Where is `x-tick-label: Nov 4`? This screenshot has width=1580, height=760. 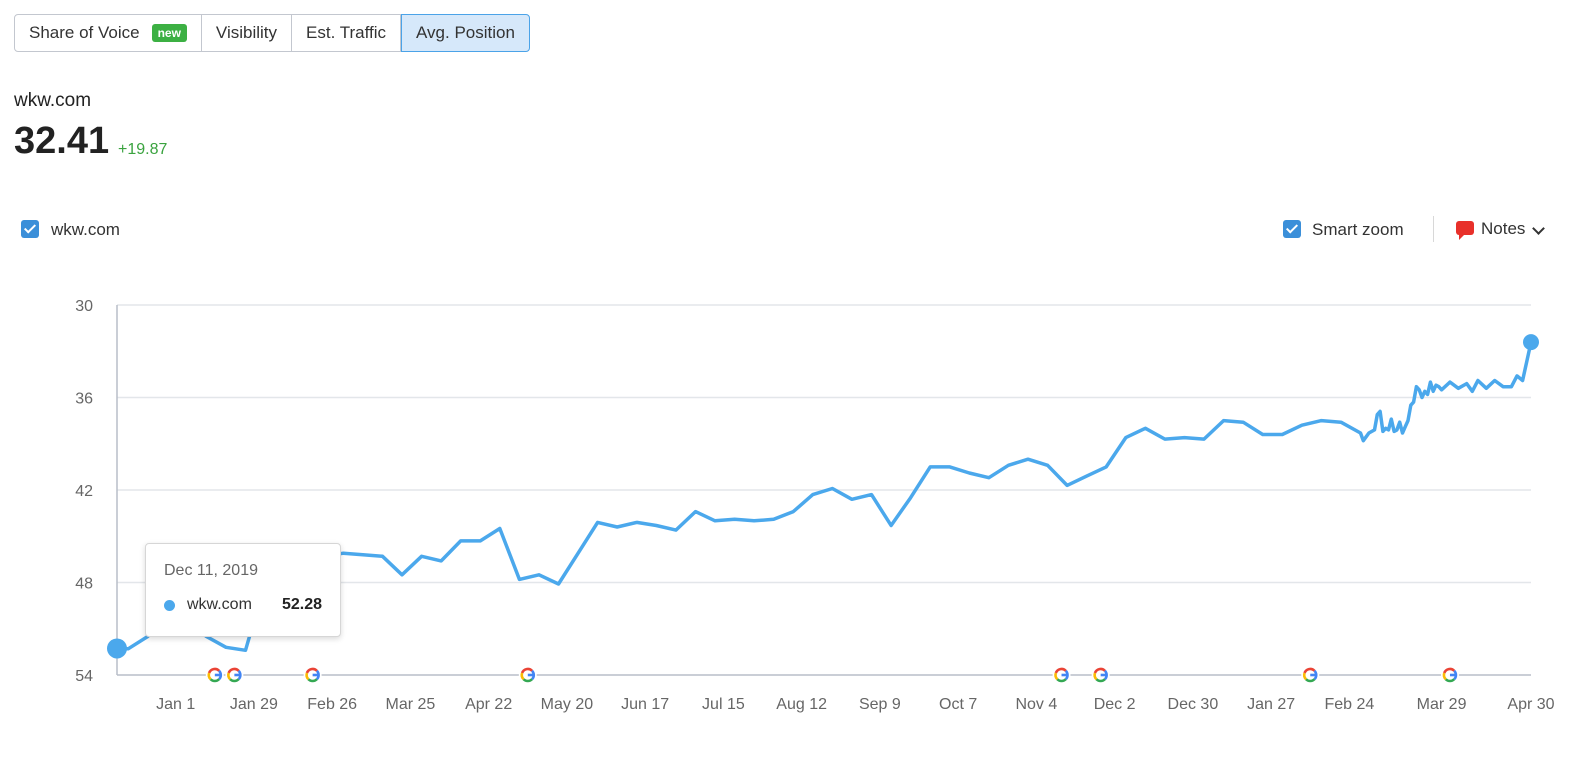
x-tick-label: Nov 4 is located at coordinates (1036, 704).